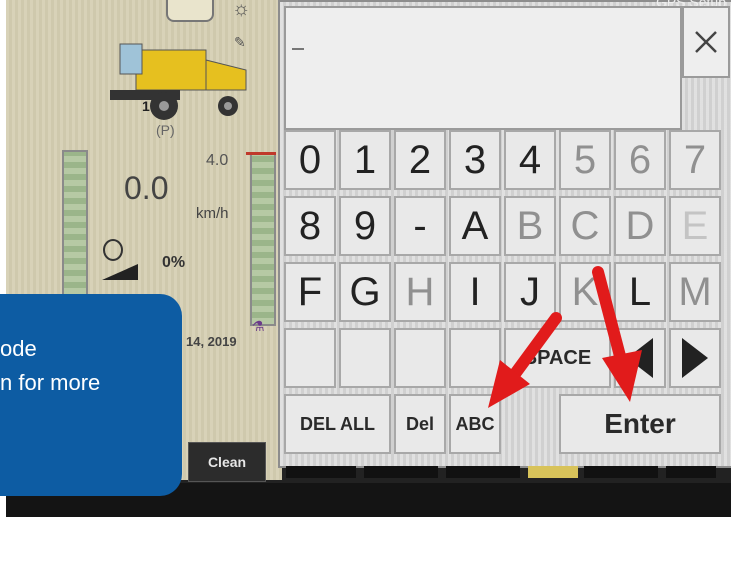  What do you see at coordinates (227, 462) in the screenshot?
I see `clean-button: Clean` at bounding box center [227, 462].